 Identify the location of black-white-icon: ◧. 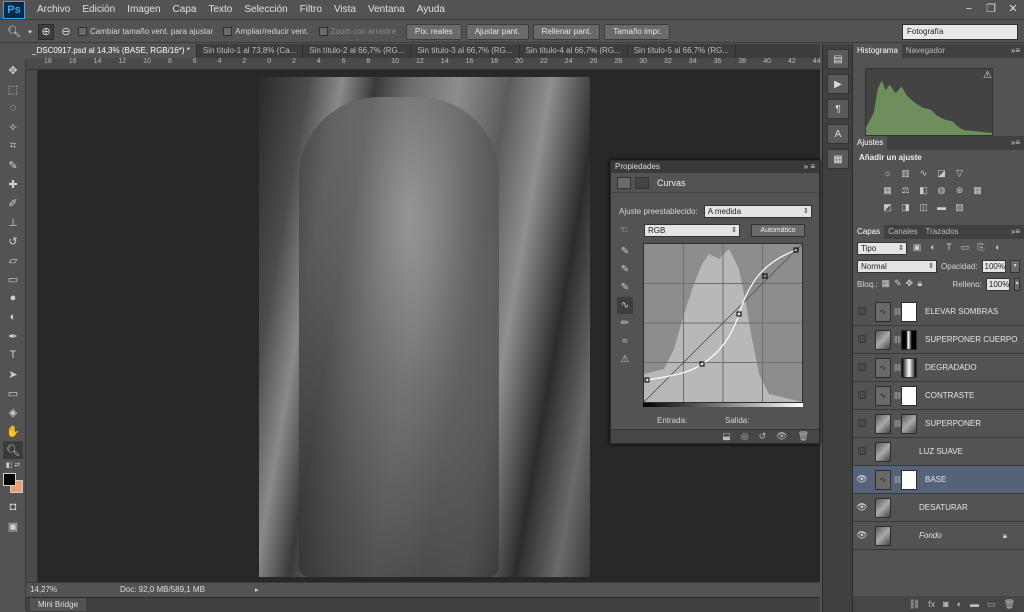
(923, 190).